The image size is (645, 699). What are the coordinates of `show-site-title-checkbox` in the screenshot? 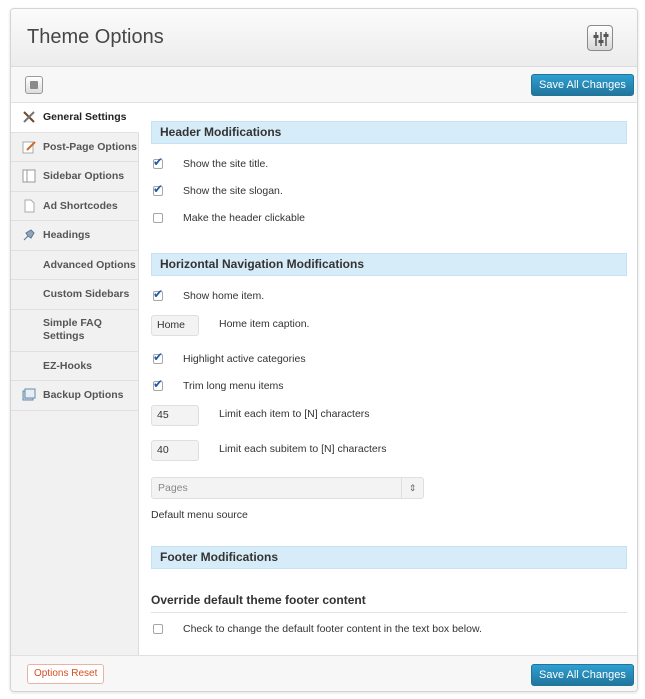 It's located at (158, 162).